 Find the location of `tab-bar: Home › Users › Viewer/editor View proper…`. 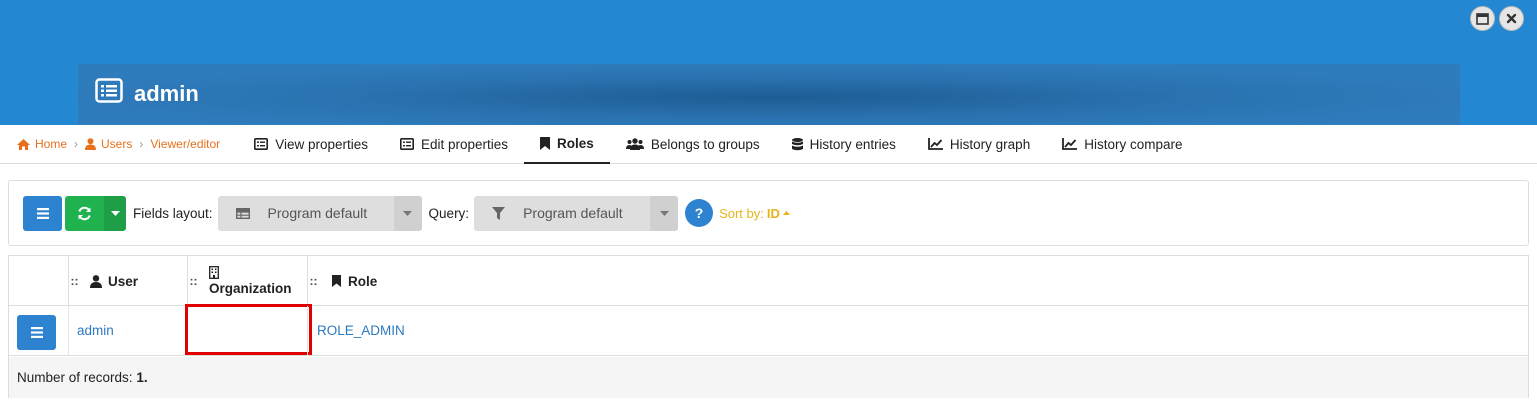

tab-bar: Home › Users › Viewer/editor View proper… is located at coordinates (768, 144).